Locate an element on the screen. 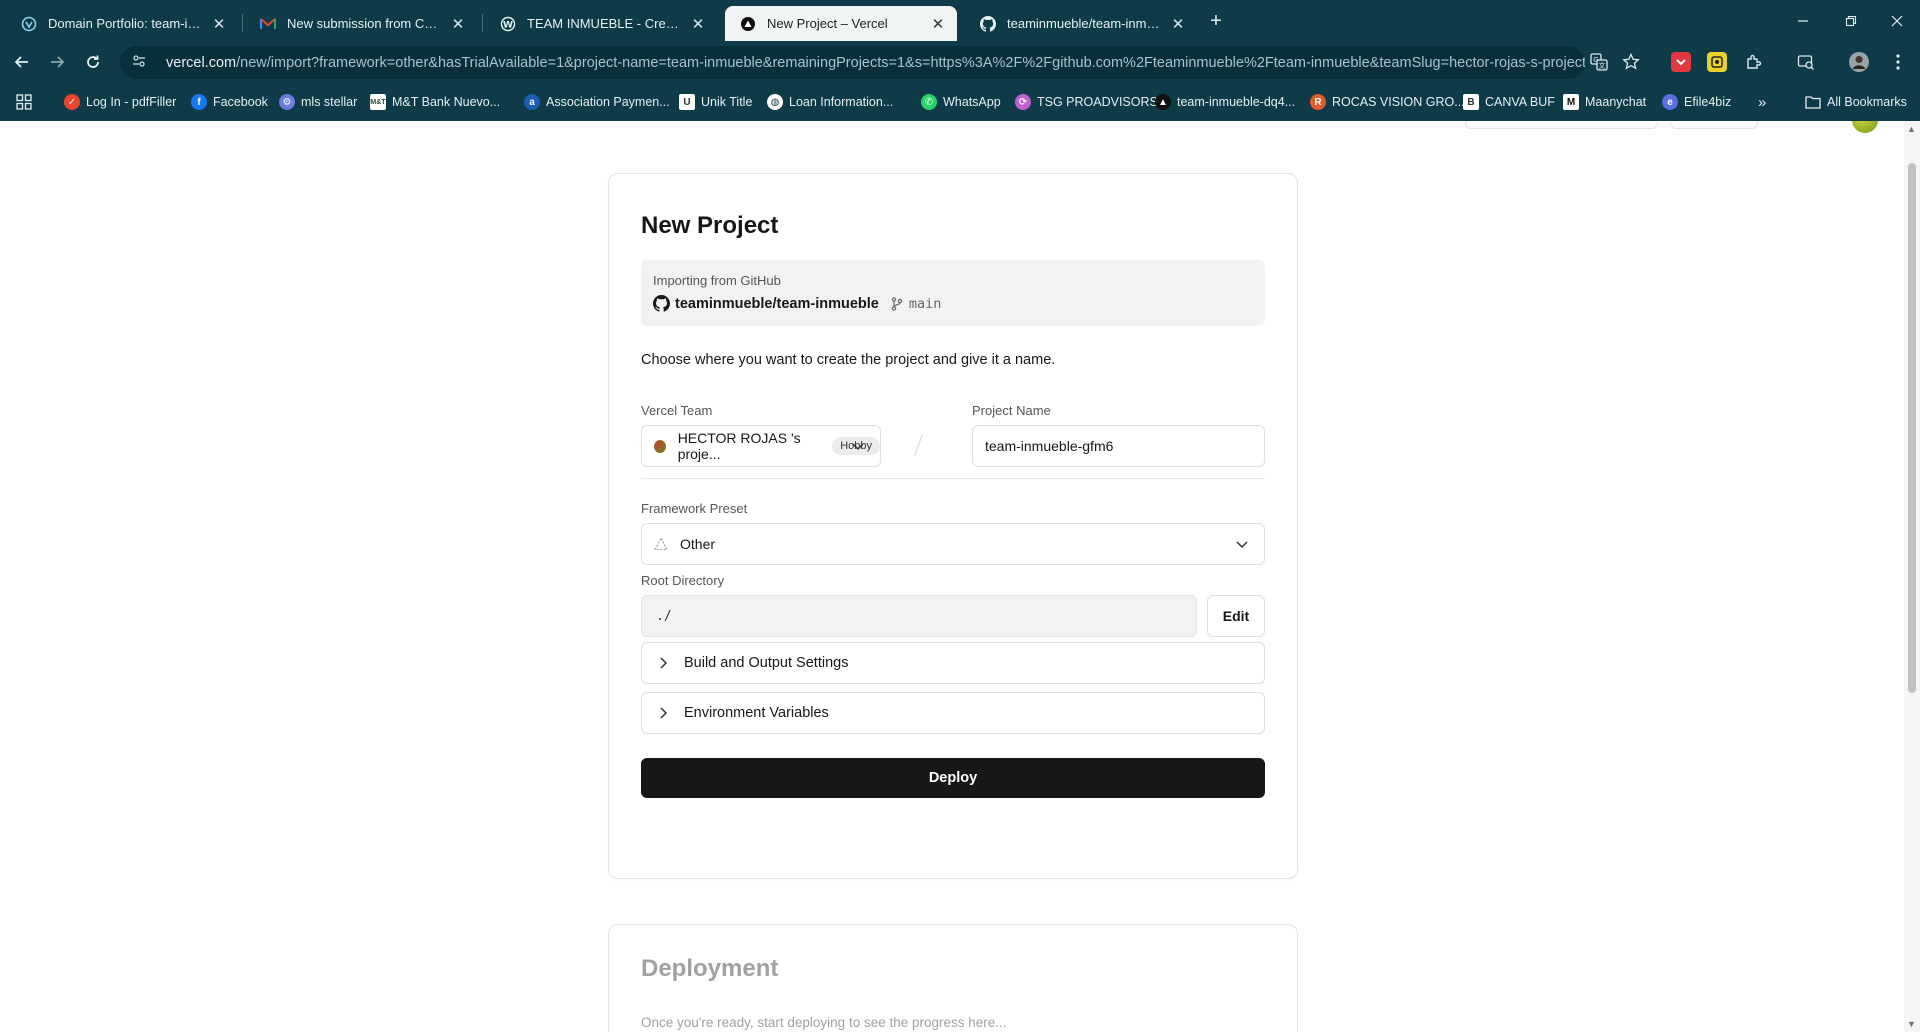  tab-domain-portfolio: Domain Portfolio: team-inmueble ✕ is located at coordinates (122, 23).